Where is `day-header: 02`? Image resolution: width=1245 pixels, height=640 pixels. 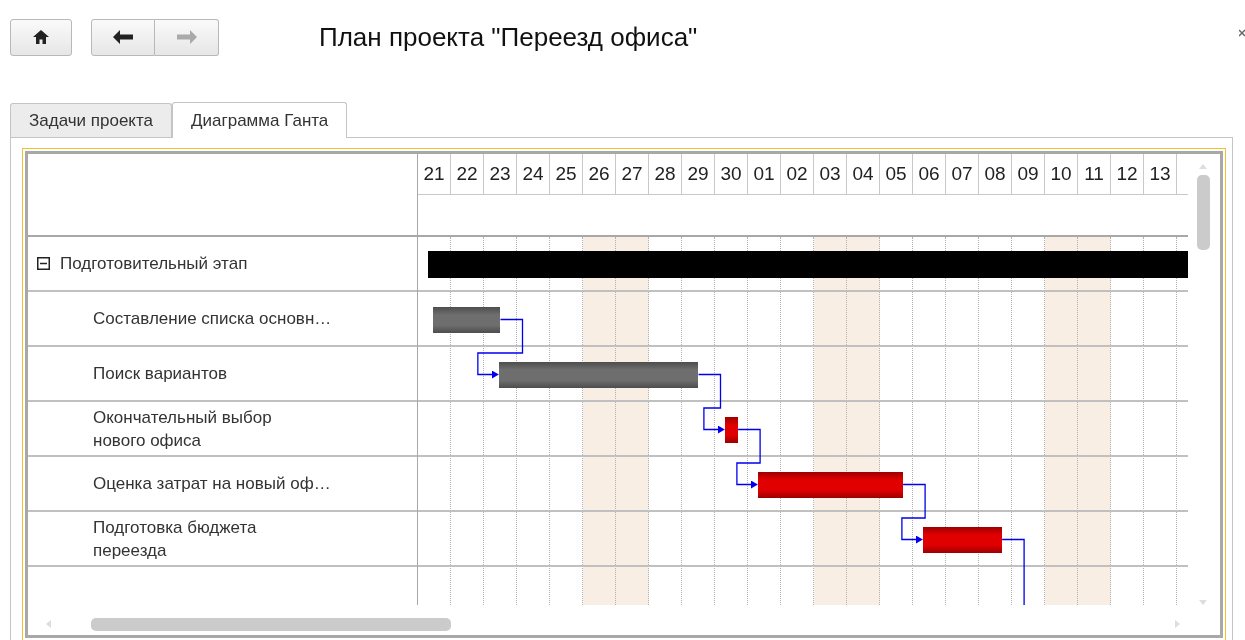 day-header: 02 is located at coordinates (797, 174).